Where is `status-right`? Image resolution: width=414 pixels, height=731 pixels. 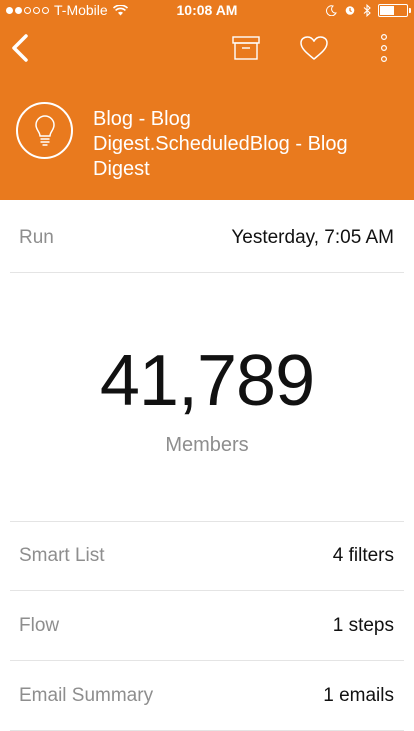
status-right is located at coordinates (368, 10).